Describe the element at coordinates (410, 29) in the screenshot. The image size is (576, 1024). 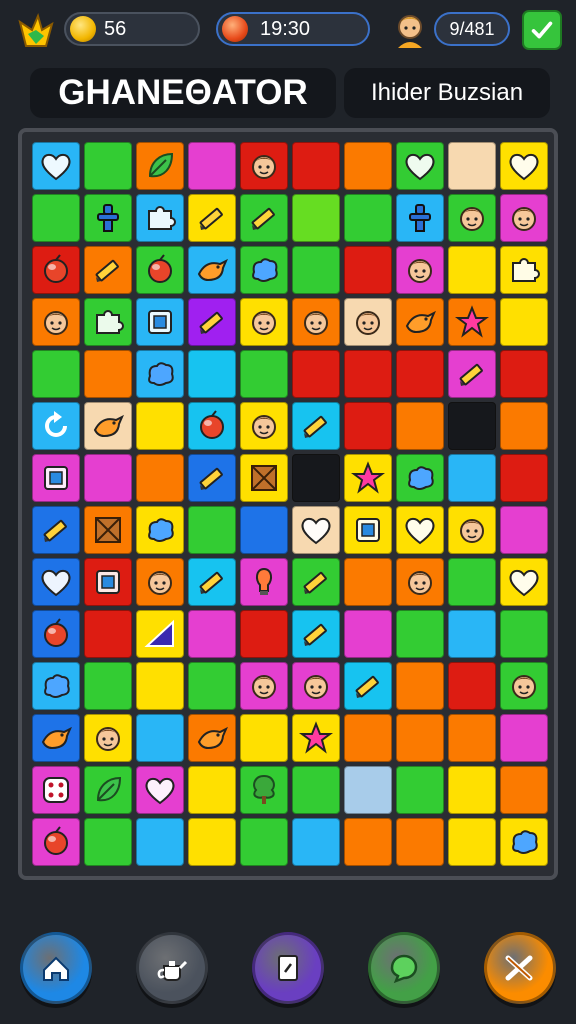
I see `player-avatar` at that location.